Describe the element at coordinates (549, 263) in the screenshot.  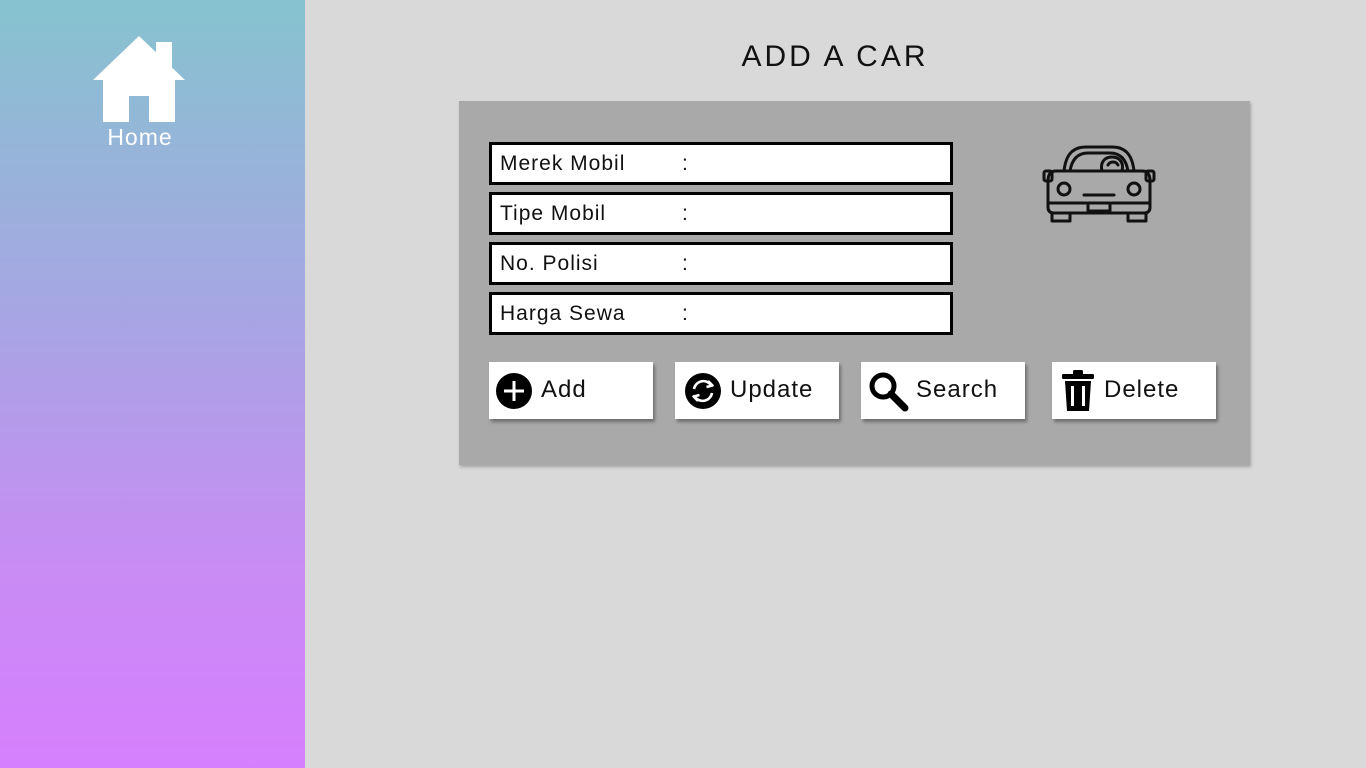
I see `no-polisi-label: No. Polisi` at that location.